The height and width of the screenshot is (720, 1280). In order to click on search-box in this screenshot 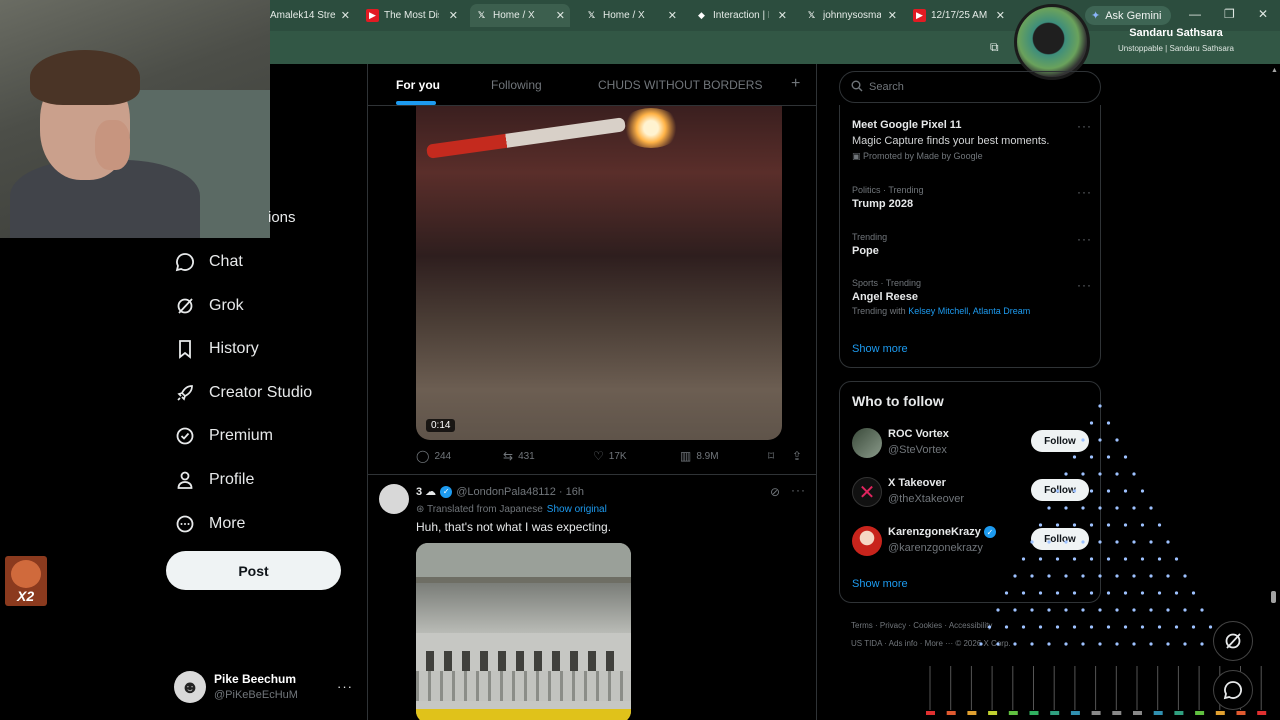, I will do `click(970, 87)`.